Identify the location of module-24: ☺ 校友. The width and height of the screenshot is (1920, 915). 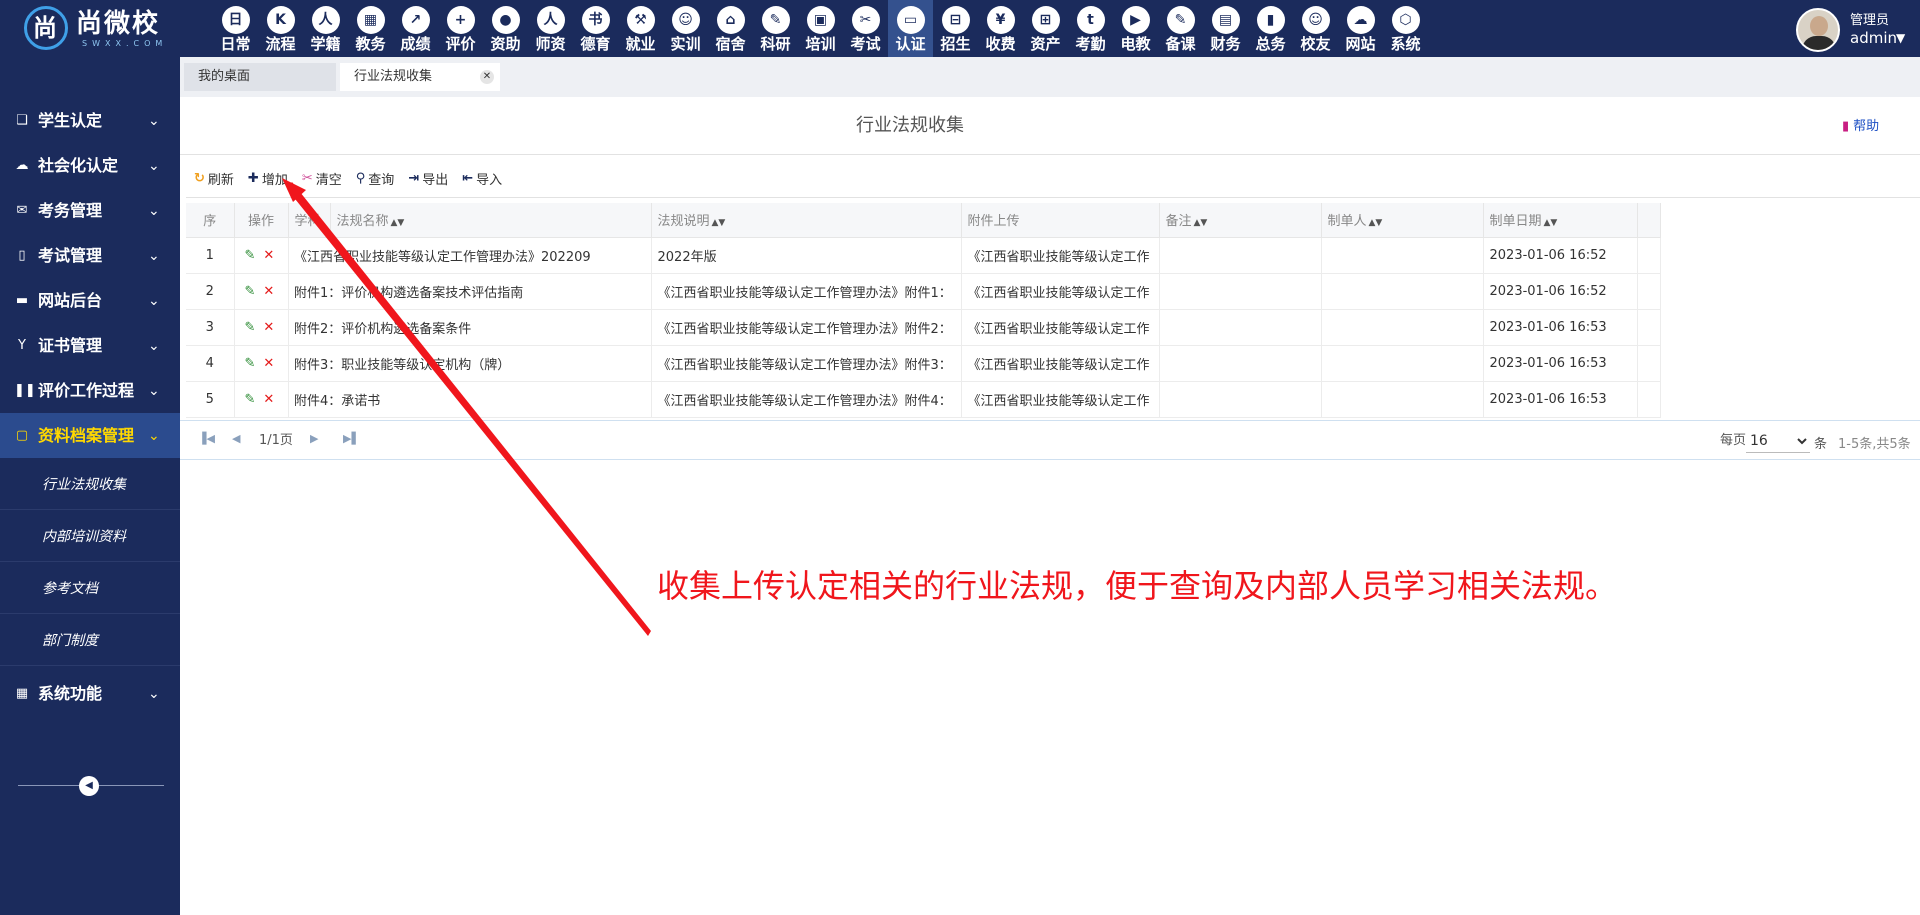
(1315, 28).